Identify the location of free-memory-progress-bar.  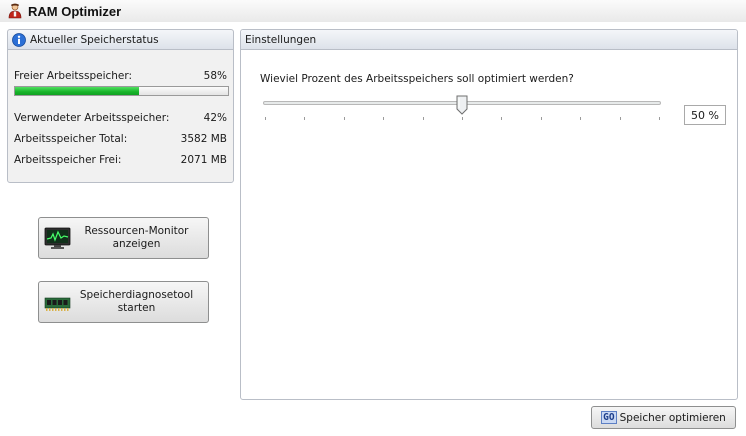
(121, 91).